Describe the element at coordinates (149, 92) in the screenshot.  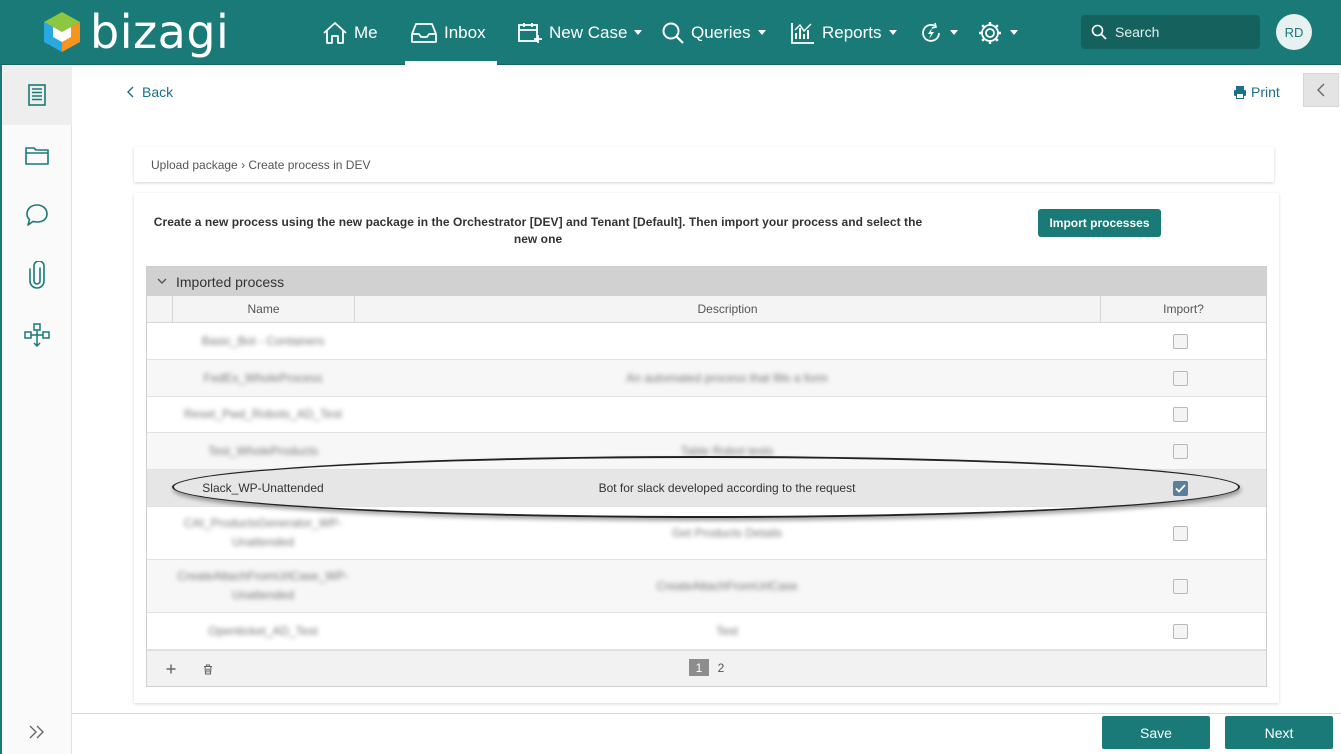
I see `back-link: Back` at that location.